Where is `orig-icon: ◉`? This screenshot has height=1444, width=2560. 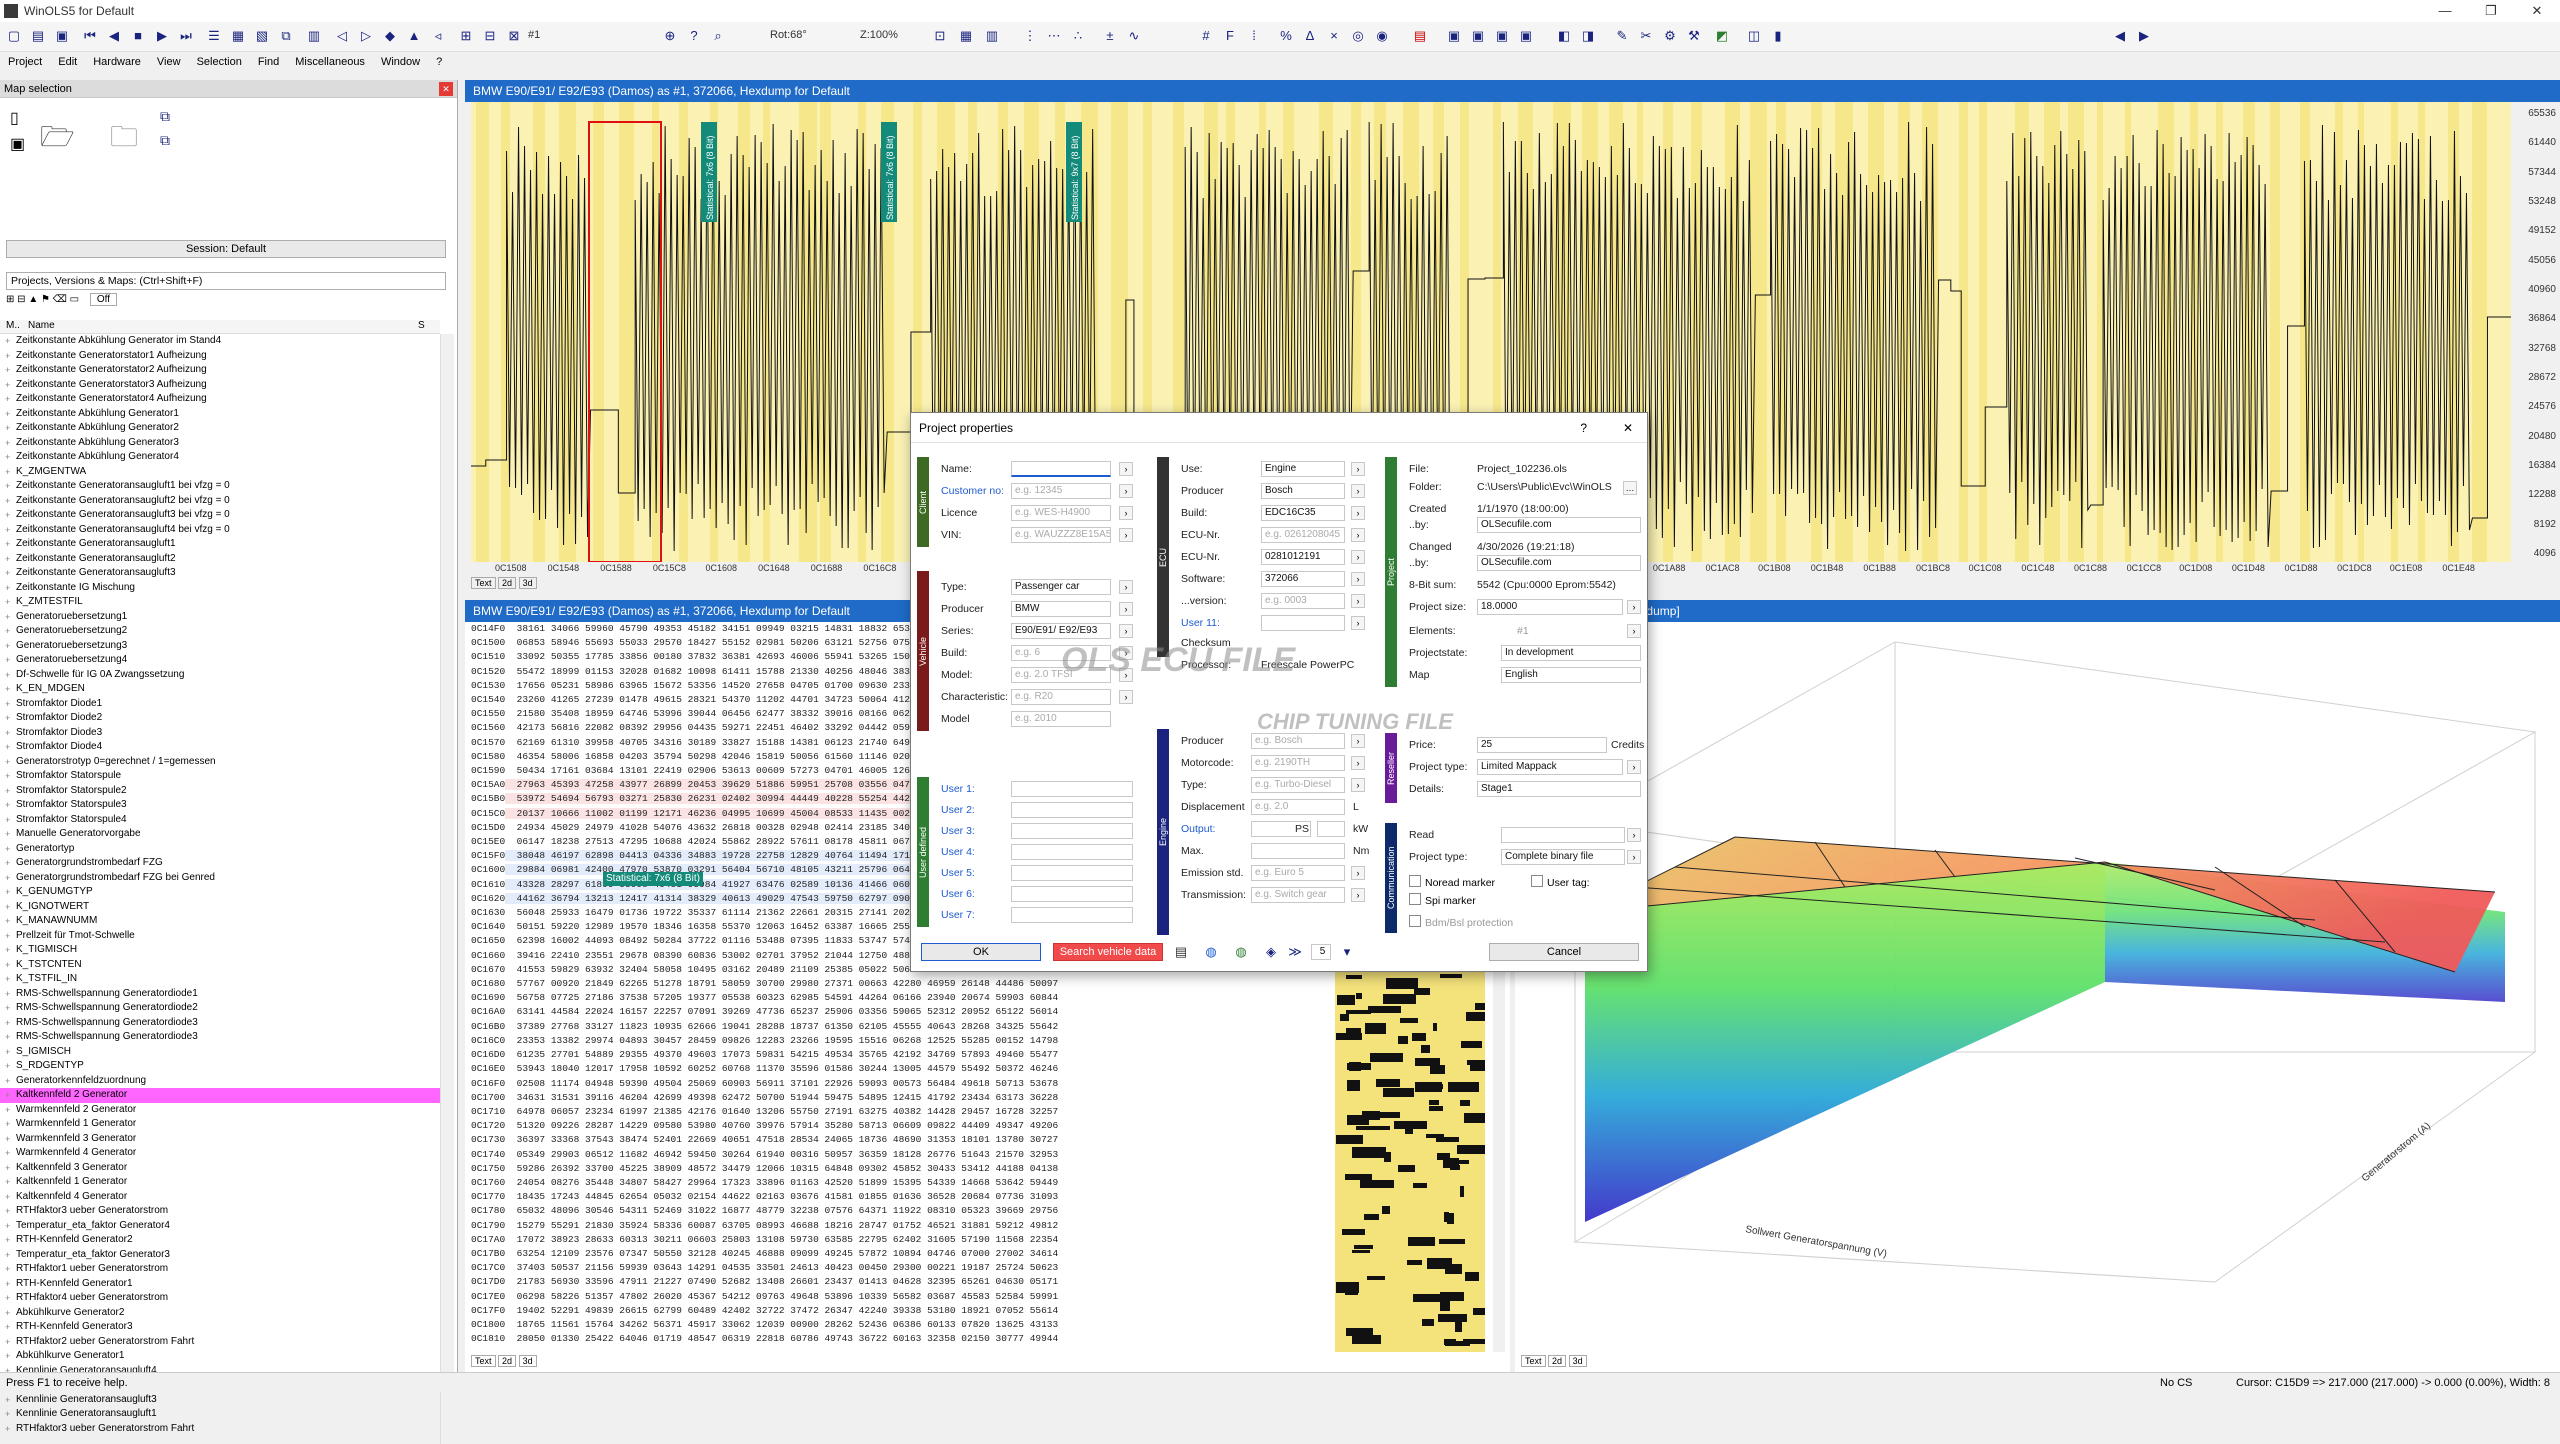 orig-icon: ◉ is located at coordinates (1382, 36).